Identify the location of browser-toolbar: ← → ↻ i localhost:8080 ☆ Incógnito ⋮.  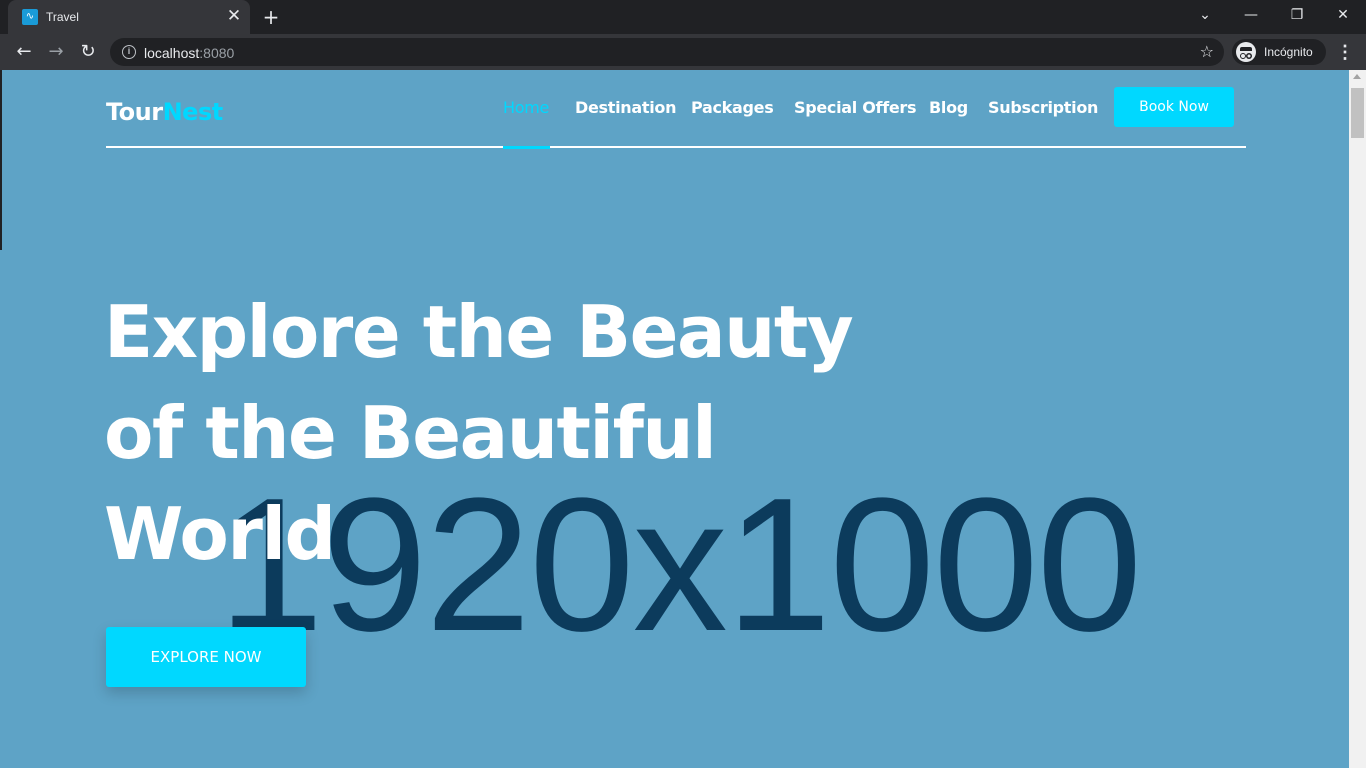
(683, 52).